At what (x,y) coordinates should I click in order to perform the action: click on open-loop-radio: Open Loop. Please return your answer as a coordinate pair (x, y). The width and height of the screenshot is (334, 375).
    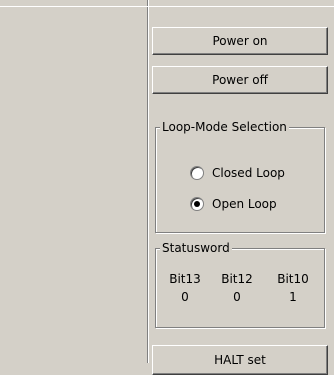
    Looking at the image, I should click on (233, 204).